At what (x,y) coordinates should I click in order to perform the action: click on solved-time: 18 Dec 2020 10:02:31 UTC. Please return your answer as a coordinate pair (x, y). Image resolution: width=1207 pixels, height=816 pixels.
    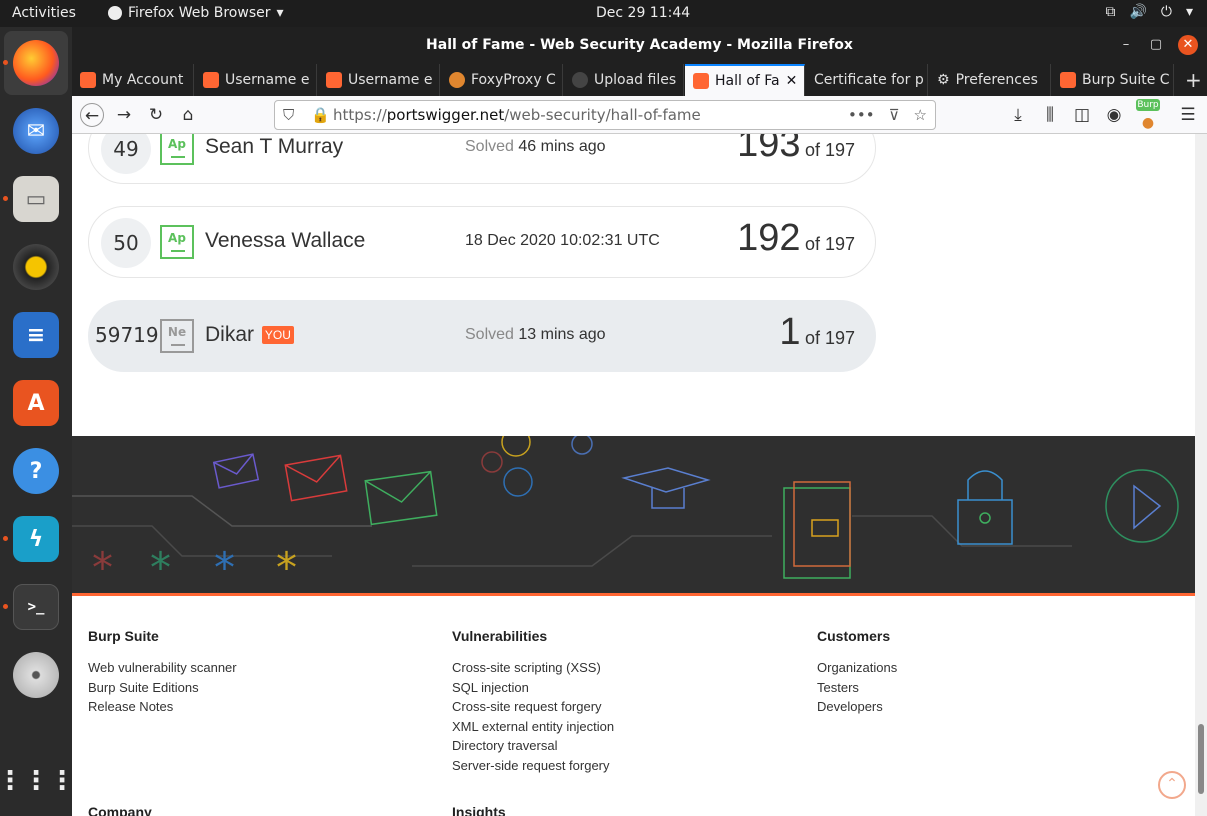
    Looking at the image, I should click on (562, 240).